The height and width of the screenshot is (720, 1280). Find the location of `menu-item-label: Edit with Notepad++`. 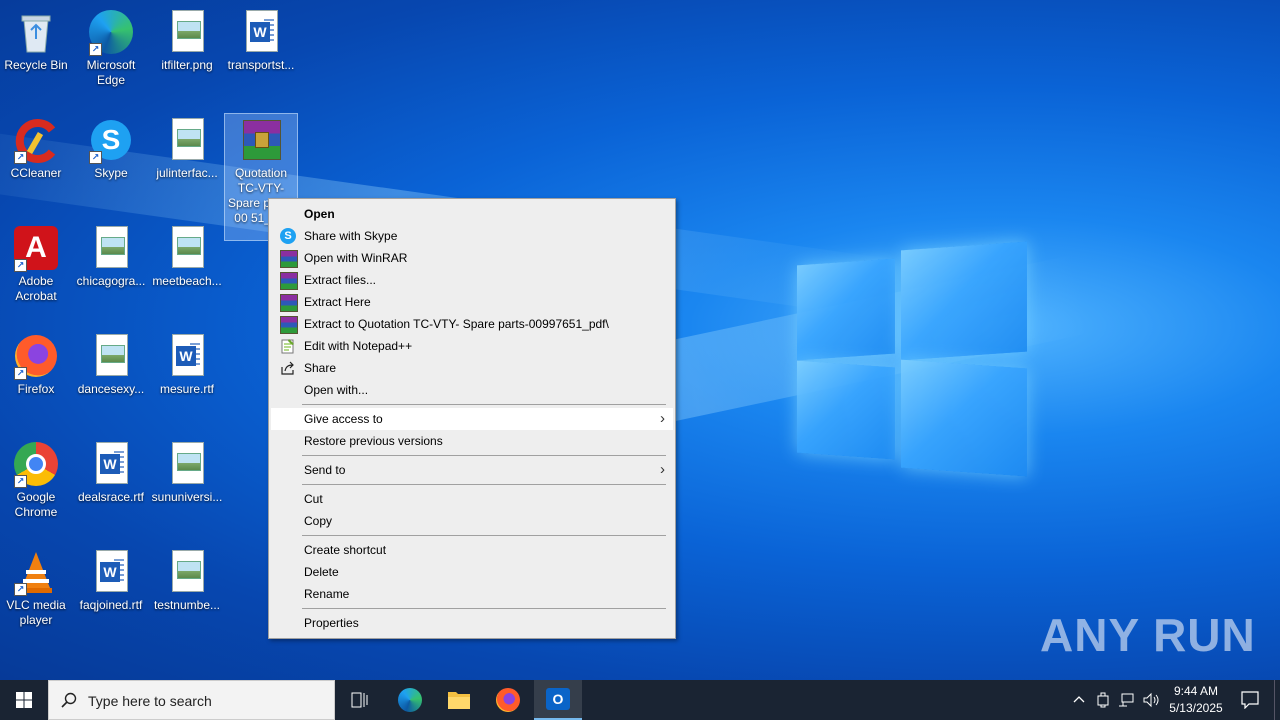

menu-item-label: Edit with Notepad++ is located at coordinates (358, 346).